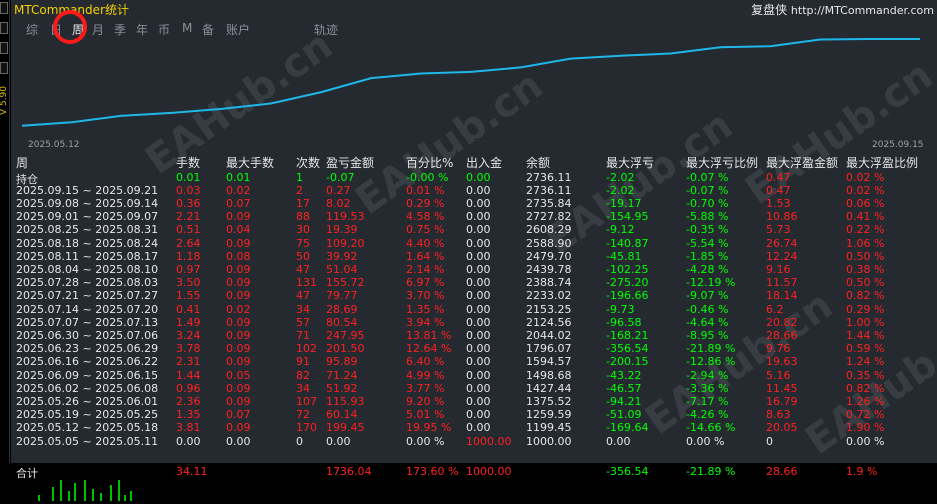 The height and width of the screenshot is (504, 937). I want to click on cell-7: 2439.78, so click(549, 269).